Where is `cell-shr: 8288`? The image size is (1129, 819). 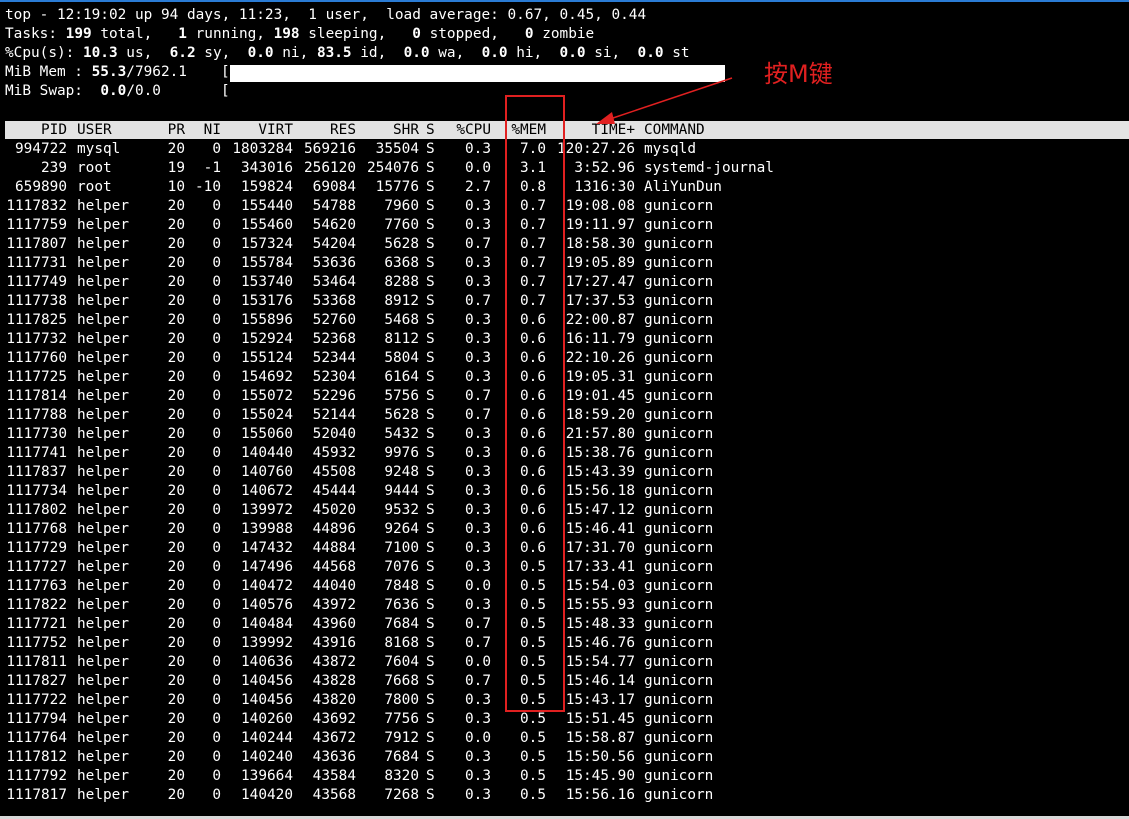
cell-shr: 8288 is located at coordinates (401, 282).